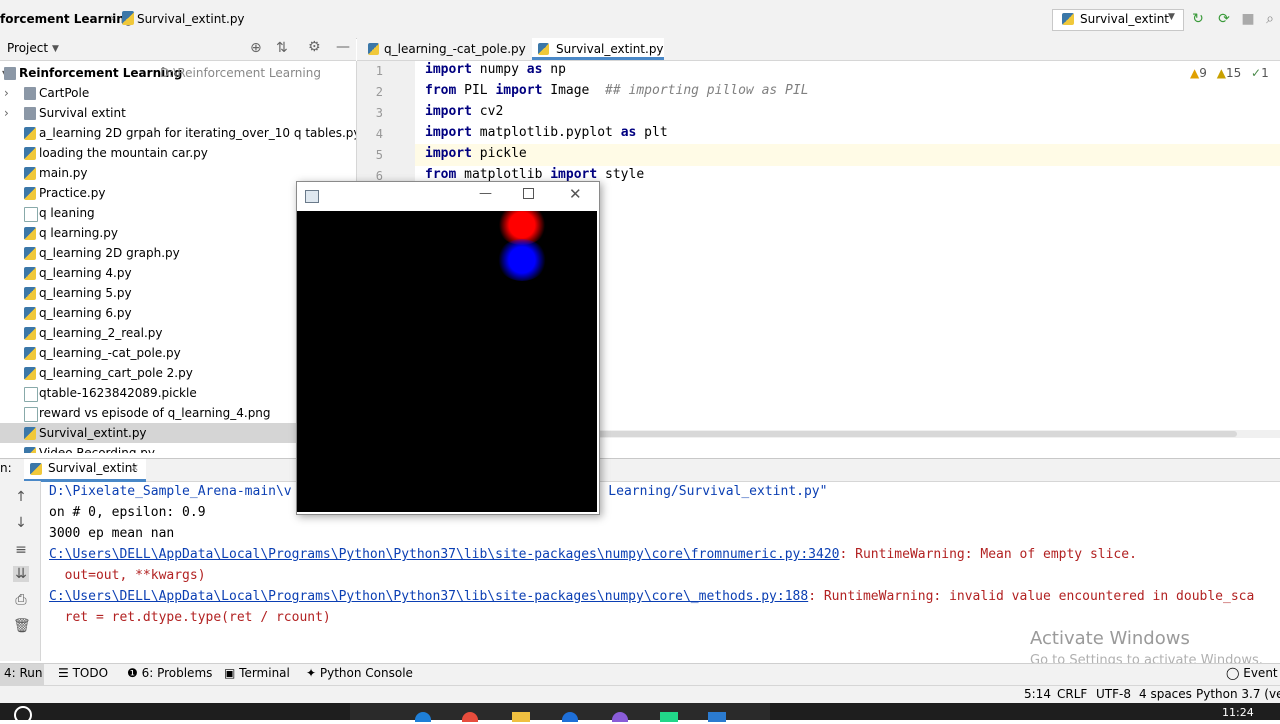 Image resolution: width=1280 pixels, height=724 pixels. I want to click on tree-file: main.py, so click(178, 173).